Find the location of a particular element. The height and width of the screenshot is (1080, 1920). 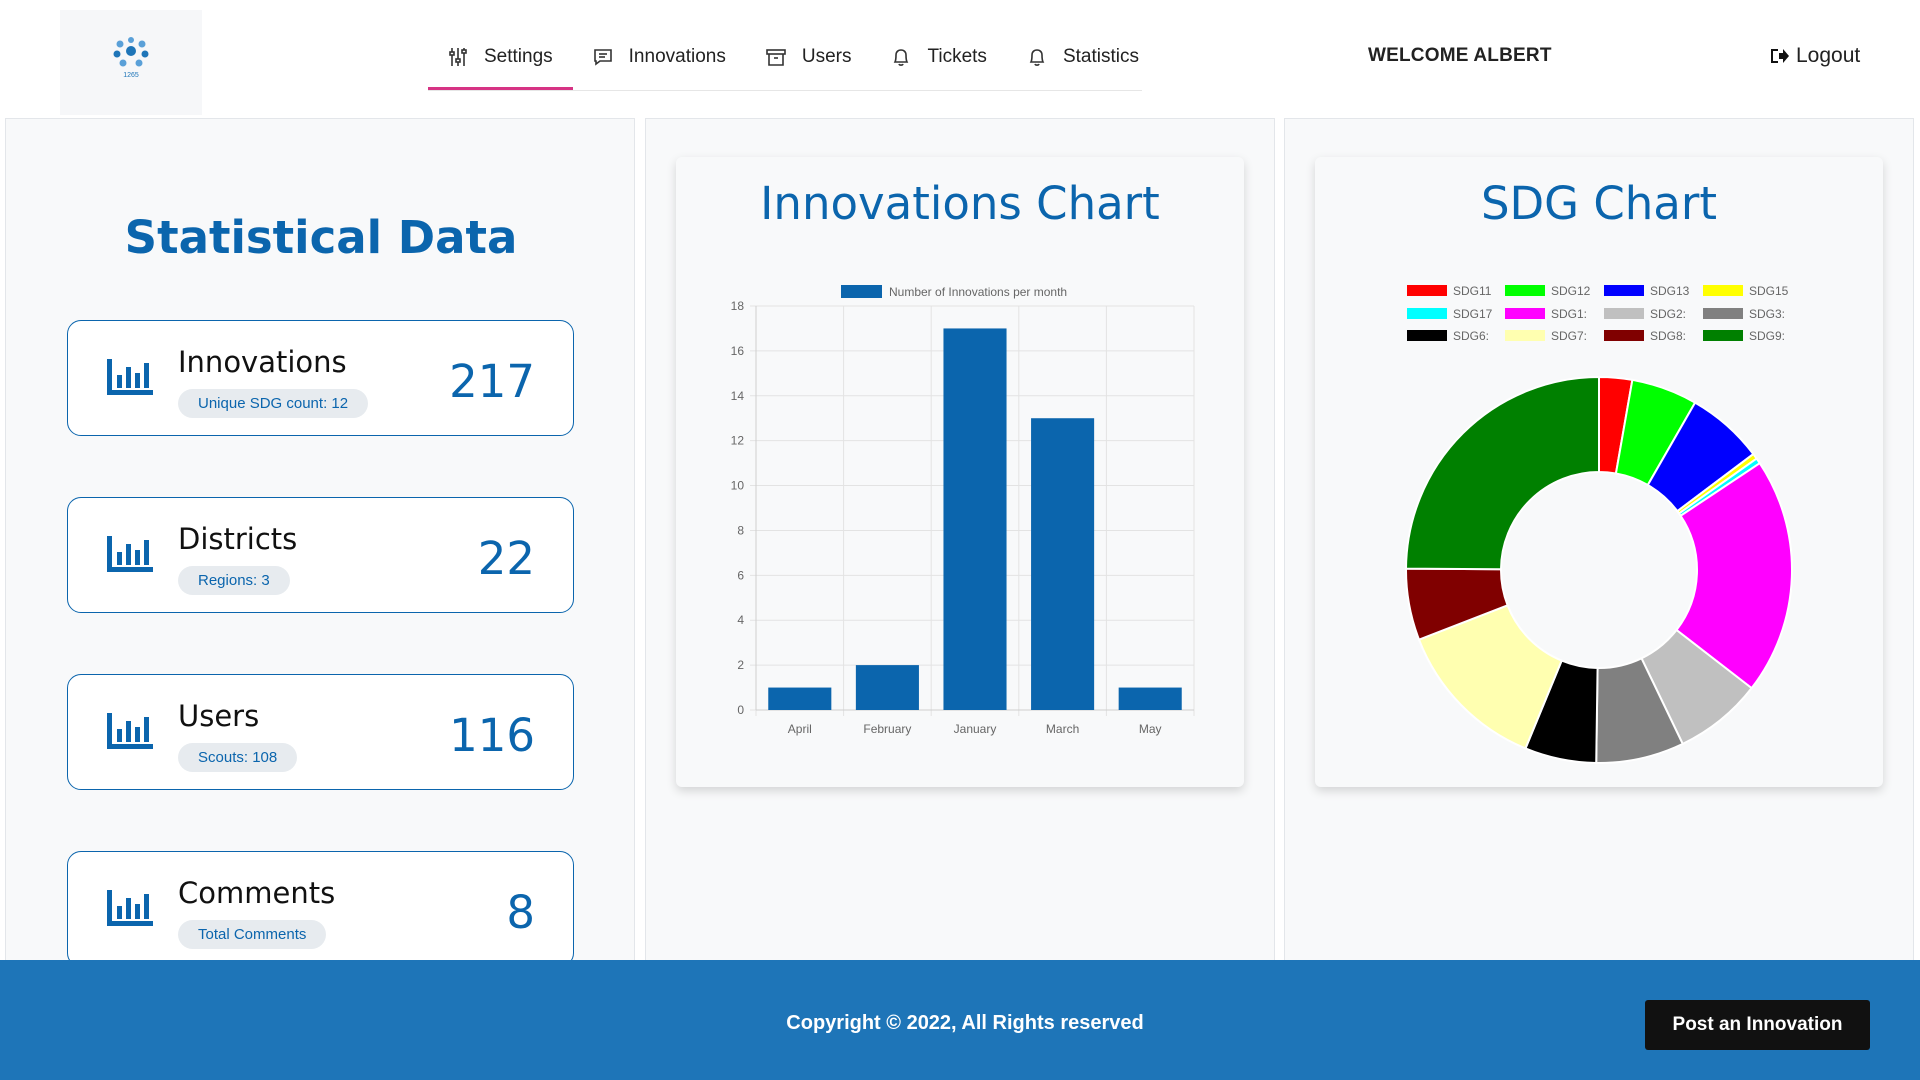

stat-label: Users is located at coordinates (219, 716).